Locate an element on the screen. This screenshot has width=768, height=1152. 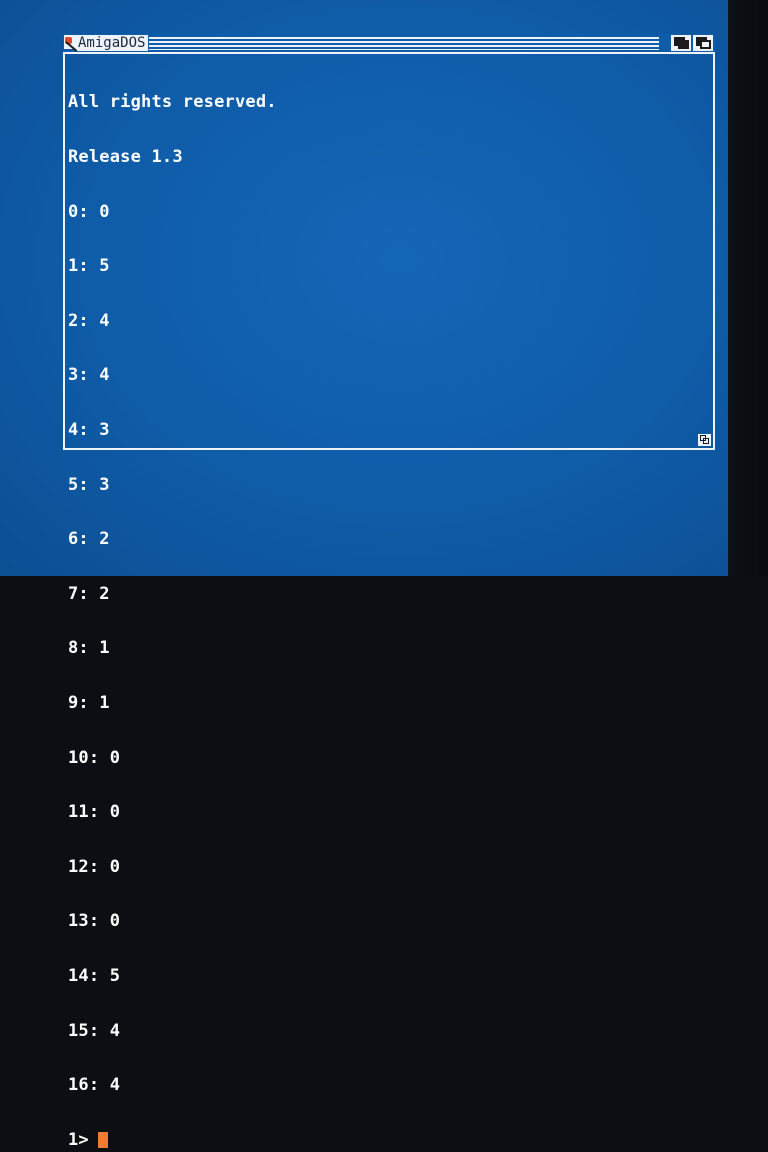
window-titlebar: AmigaDOS is located at coordinates (389, 44).